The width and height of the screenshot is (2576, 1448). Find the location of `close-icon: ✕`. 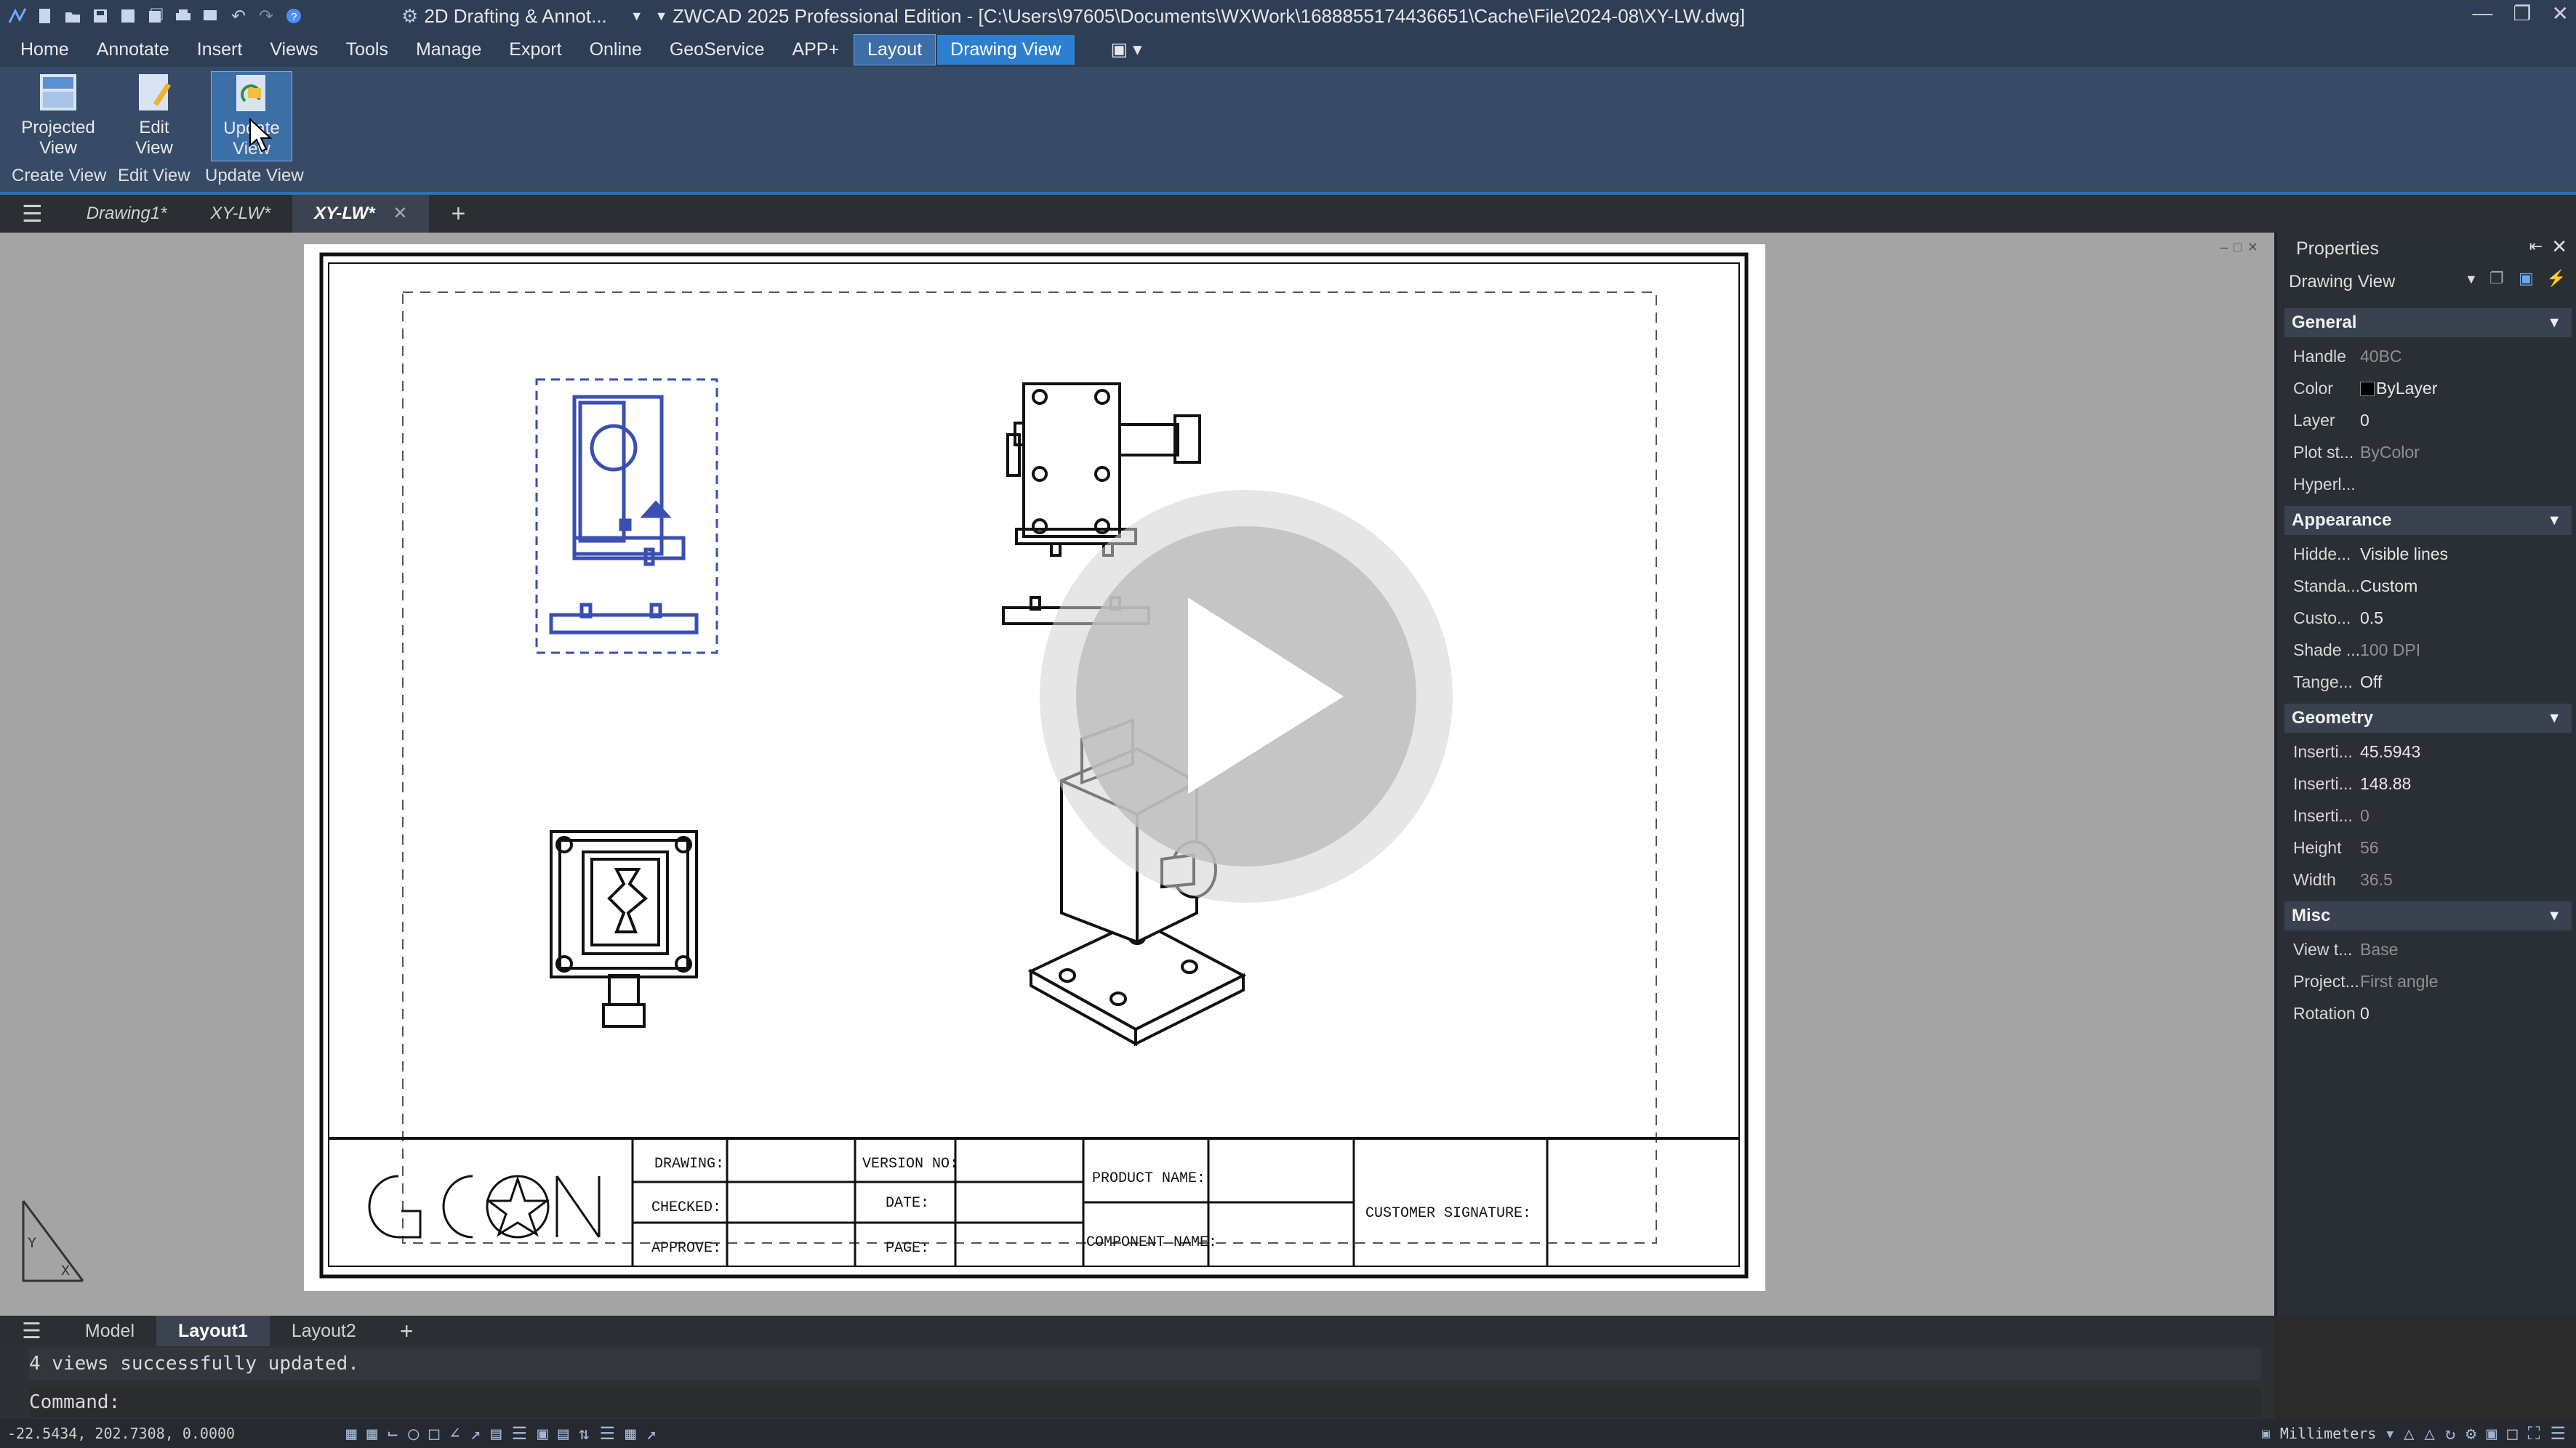

close-icon: ✕ is located at coordinates (2560, 13).